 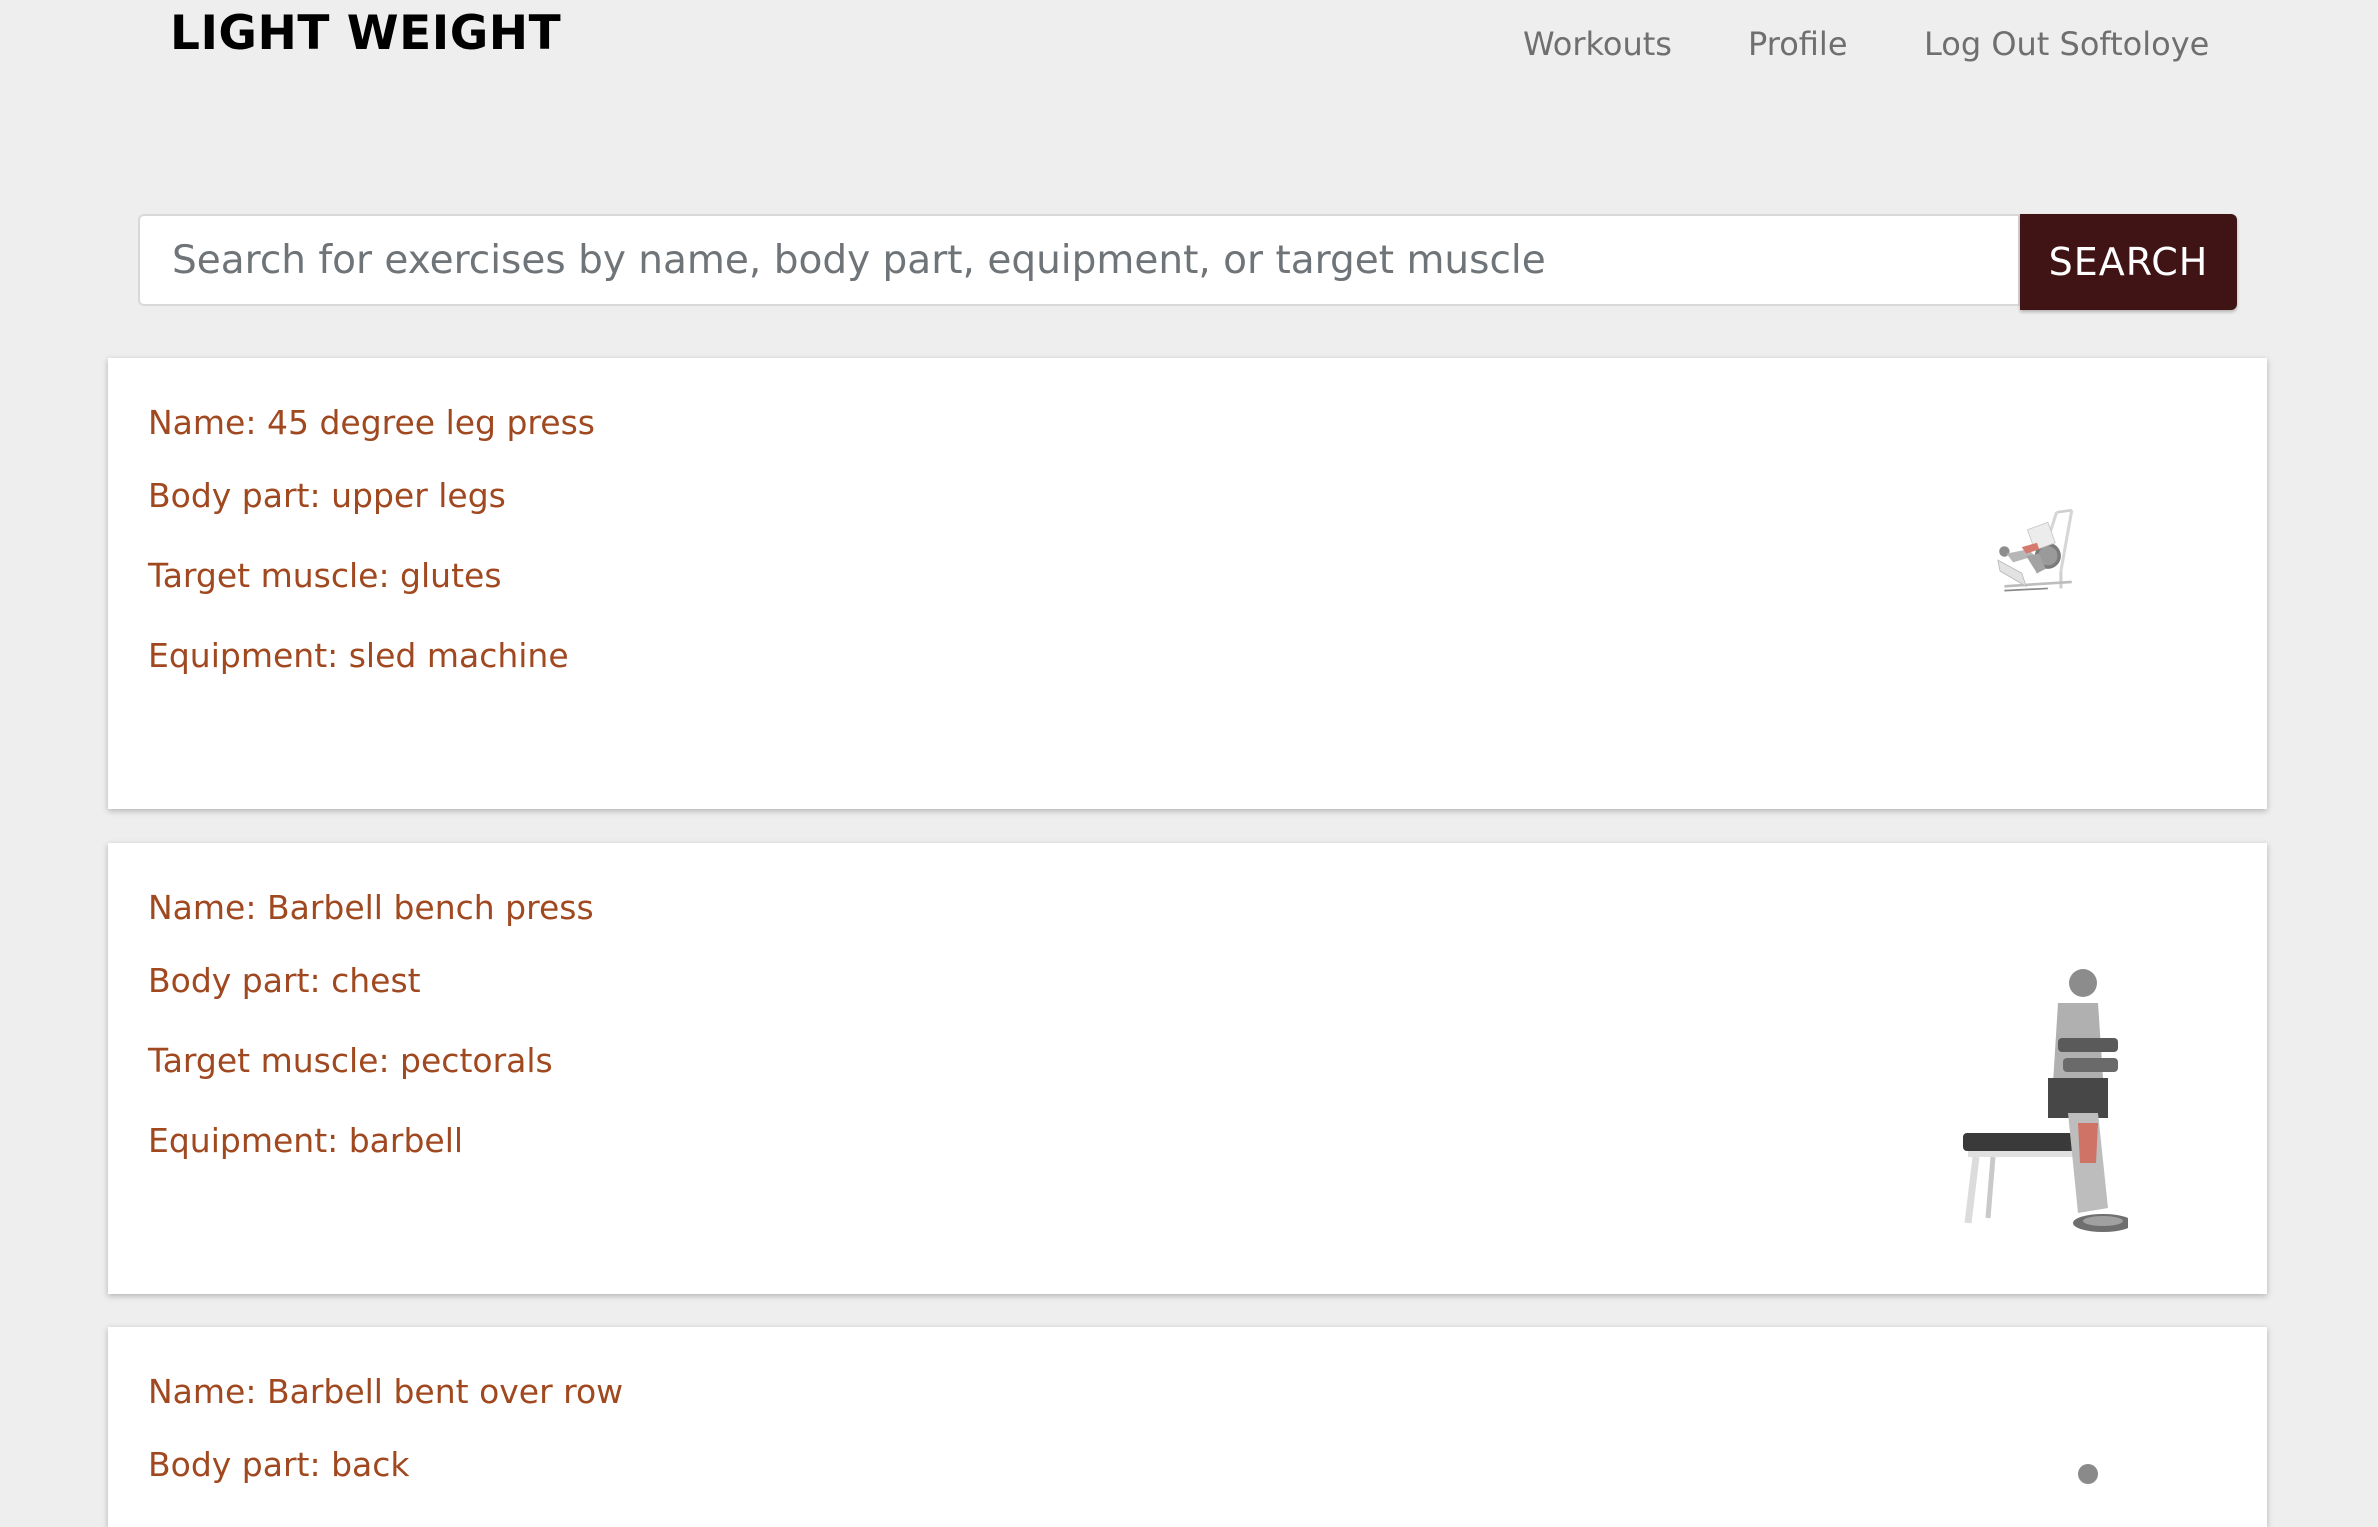 What do you see at coordinates (358, 655) in the screenshot?
I see `exercise-equipment: Equipment: sled machine` at bounding box center [358, 655].